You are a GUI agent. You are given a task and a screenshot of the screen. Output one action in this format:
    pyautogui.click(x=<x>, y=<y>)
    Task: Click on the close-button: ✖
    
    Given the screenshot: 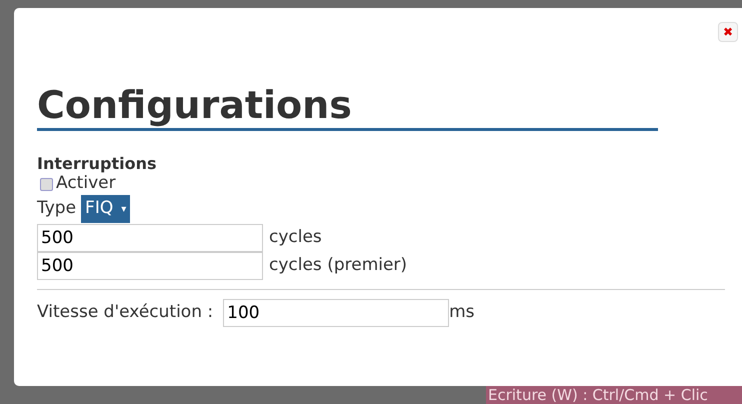 What is the action you would take?
    pyautogui.click(x=728, y=32)
    